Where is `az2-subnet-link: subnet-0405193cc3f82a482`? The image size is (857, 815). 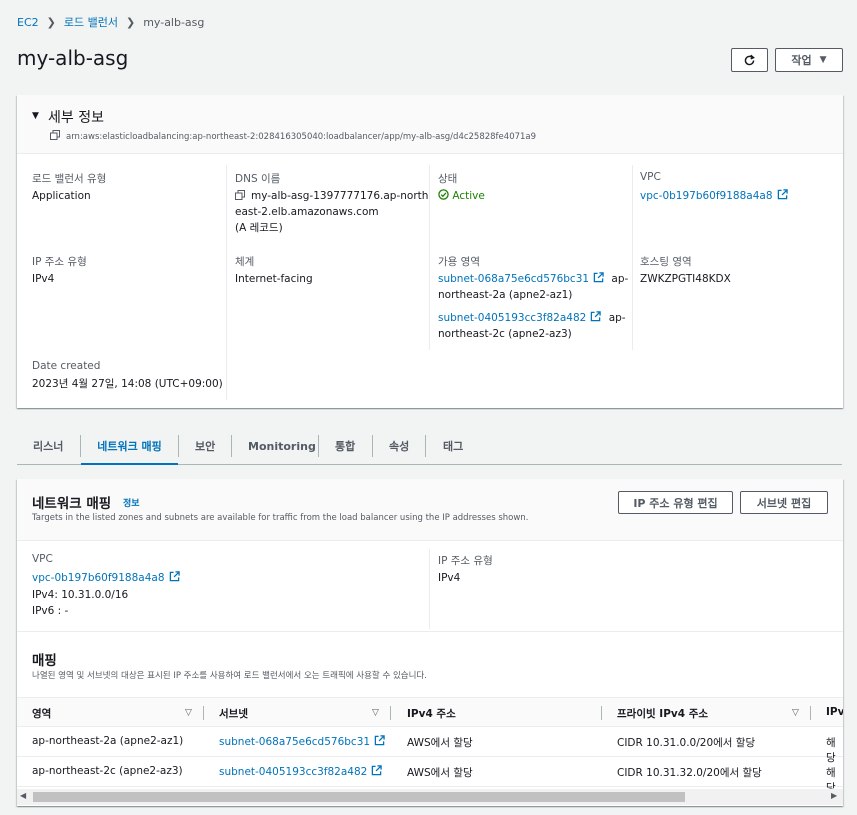
az2-subnet-link: subnet-0405193cc3f82a482 is located at coordinates (512, 318).